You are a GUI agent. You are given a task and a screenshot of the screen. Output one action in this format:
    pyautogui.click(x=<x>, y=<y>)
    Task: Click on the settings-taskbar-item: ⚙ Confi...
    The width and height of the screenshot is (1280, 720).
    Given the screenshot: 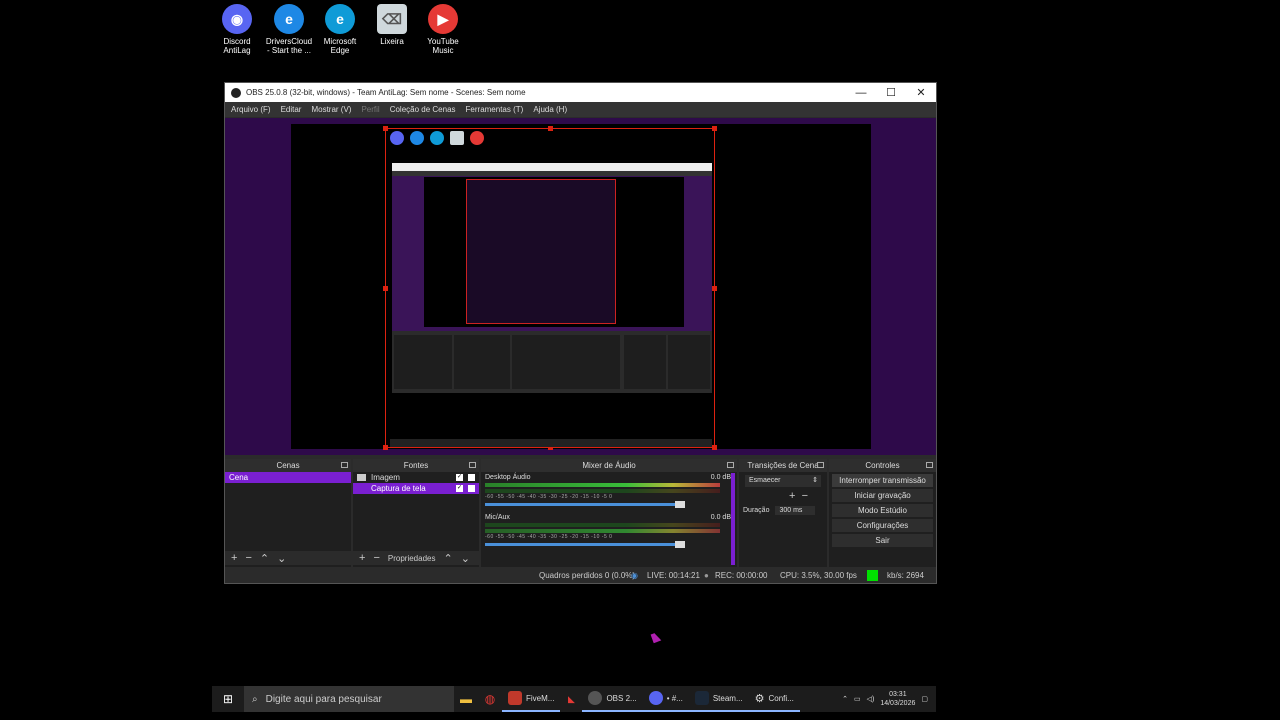 What is the action you would take?
    pyautogui.click(x=774, y=699)
    